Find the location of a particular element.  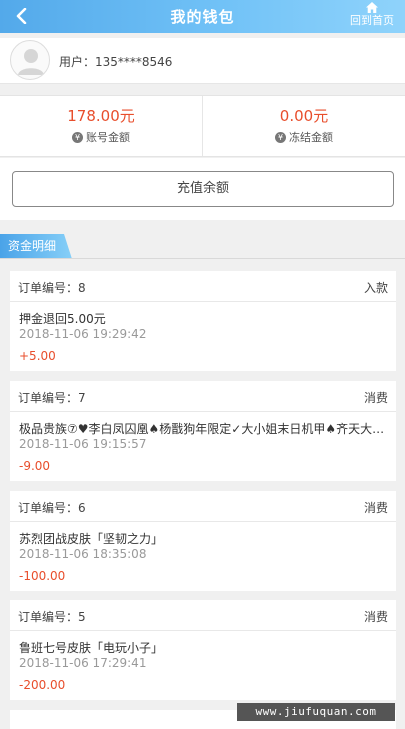

home-label: 回到首页 is located at coordinates (372, 20).